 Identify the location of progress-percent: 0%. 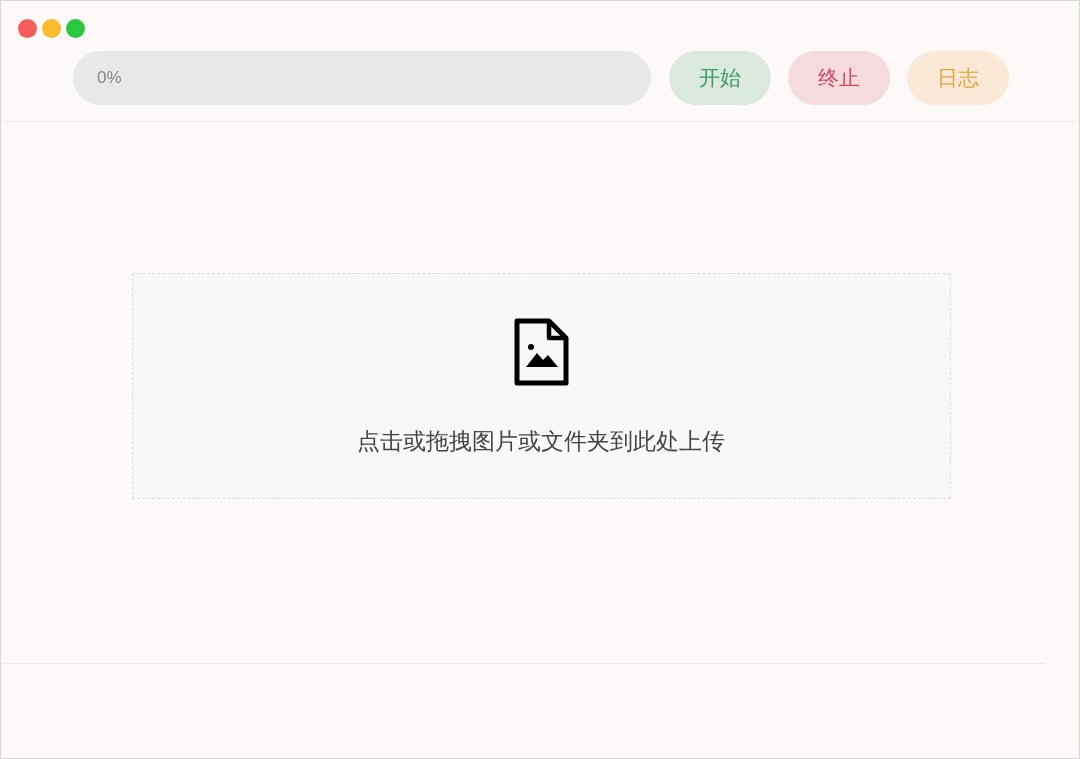
(109, 78).